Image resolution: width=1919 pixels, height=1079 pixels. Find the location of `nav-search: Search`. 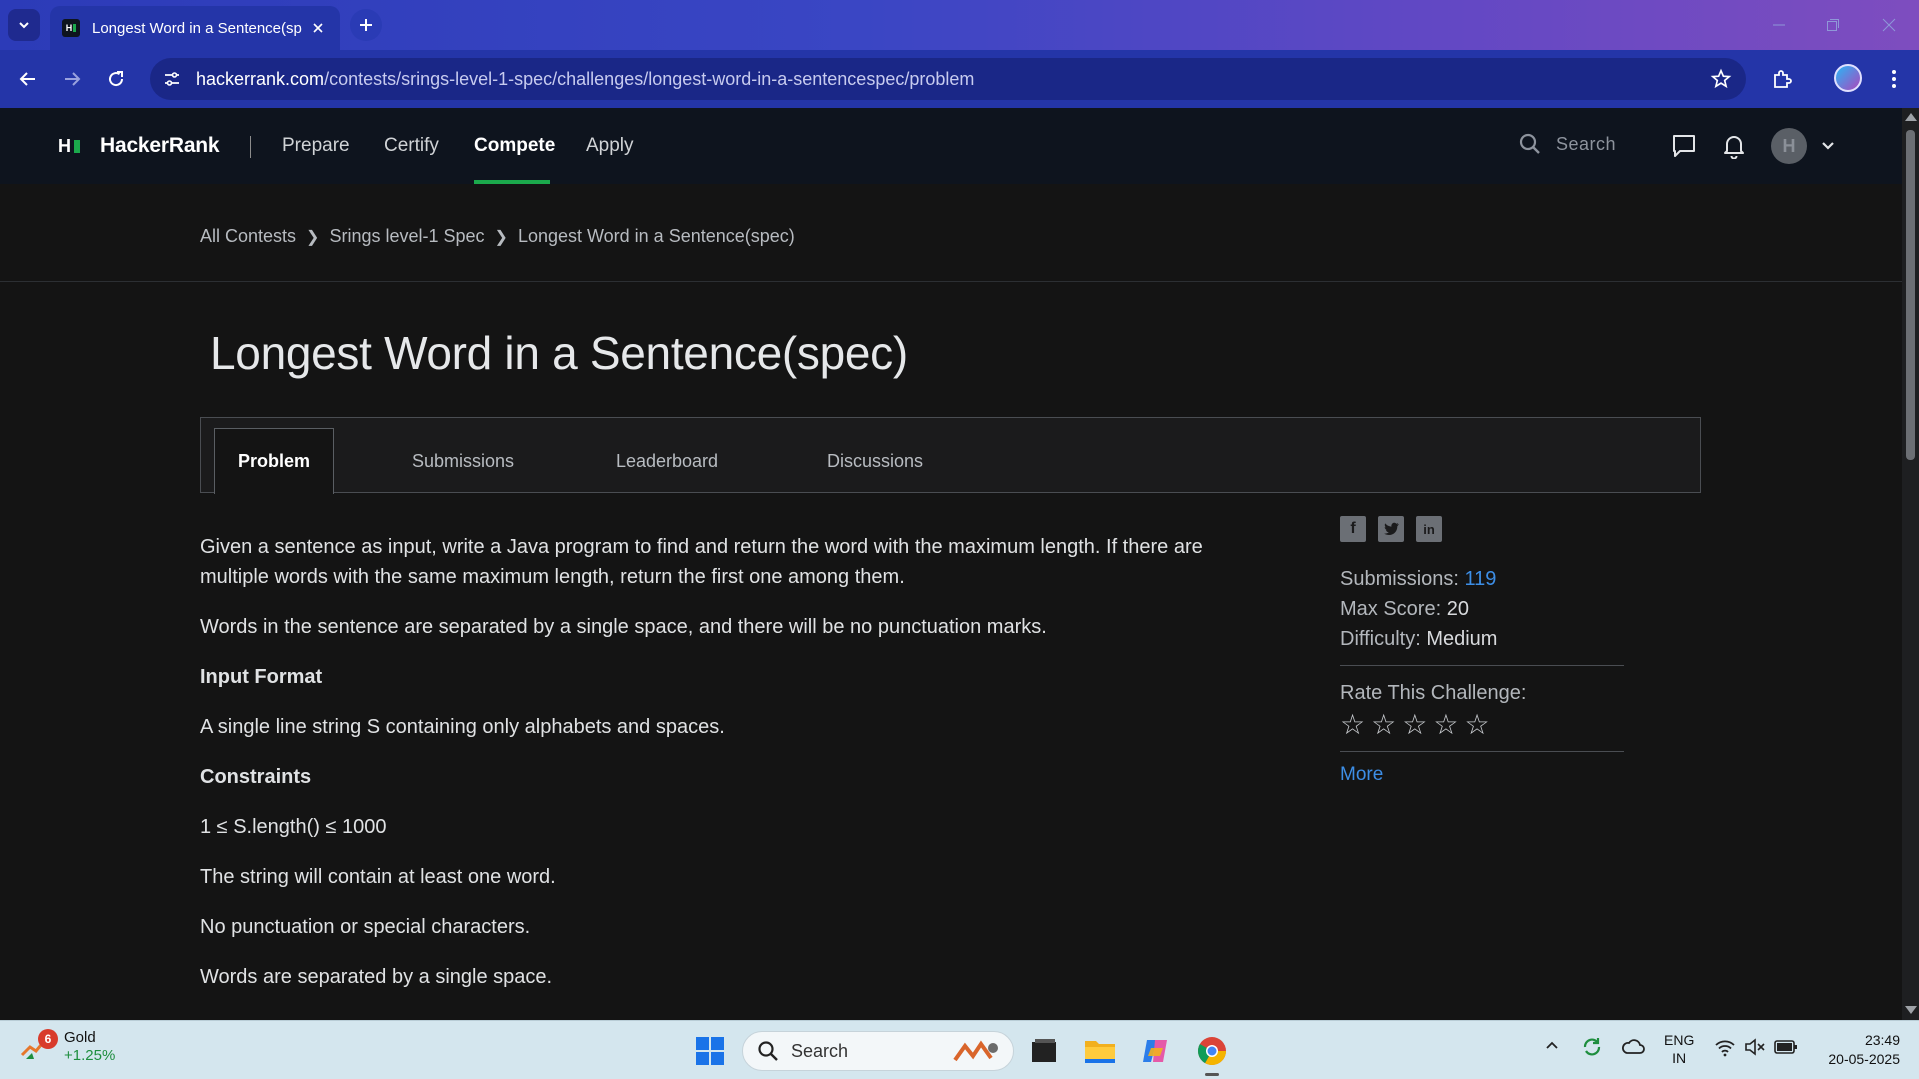

nav-search: Search is located at coordinates (1567, 144).